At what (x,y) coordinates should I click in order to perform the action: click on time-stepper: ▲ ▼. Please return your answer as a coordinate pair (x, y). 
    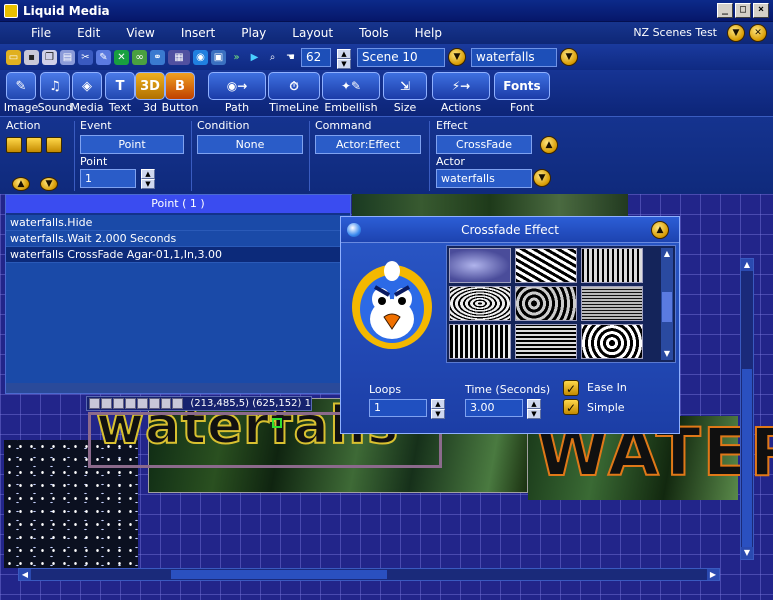
    Looking at the image, I should click on (534, 409).